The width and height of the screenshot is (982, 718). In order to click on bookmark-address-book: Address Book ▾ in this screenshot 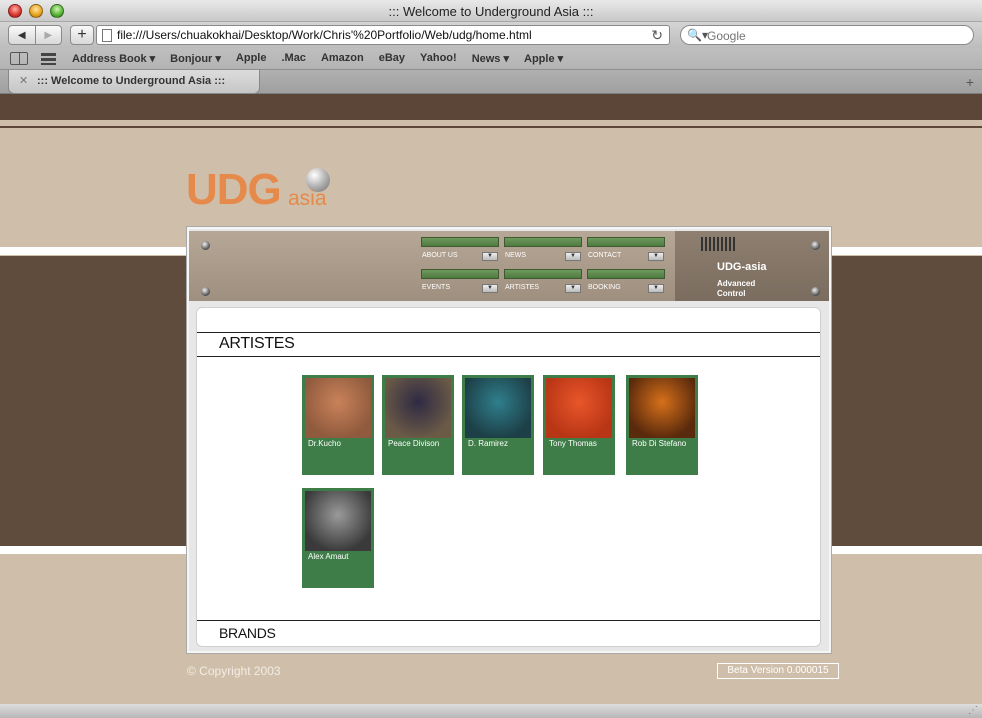, I will do `click(113, 58)`.